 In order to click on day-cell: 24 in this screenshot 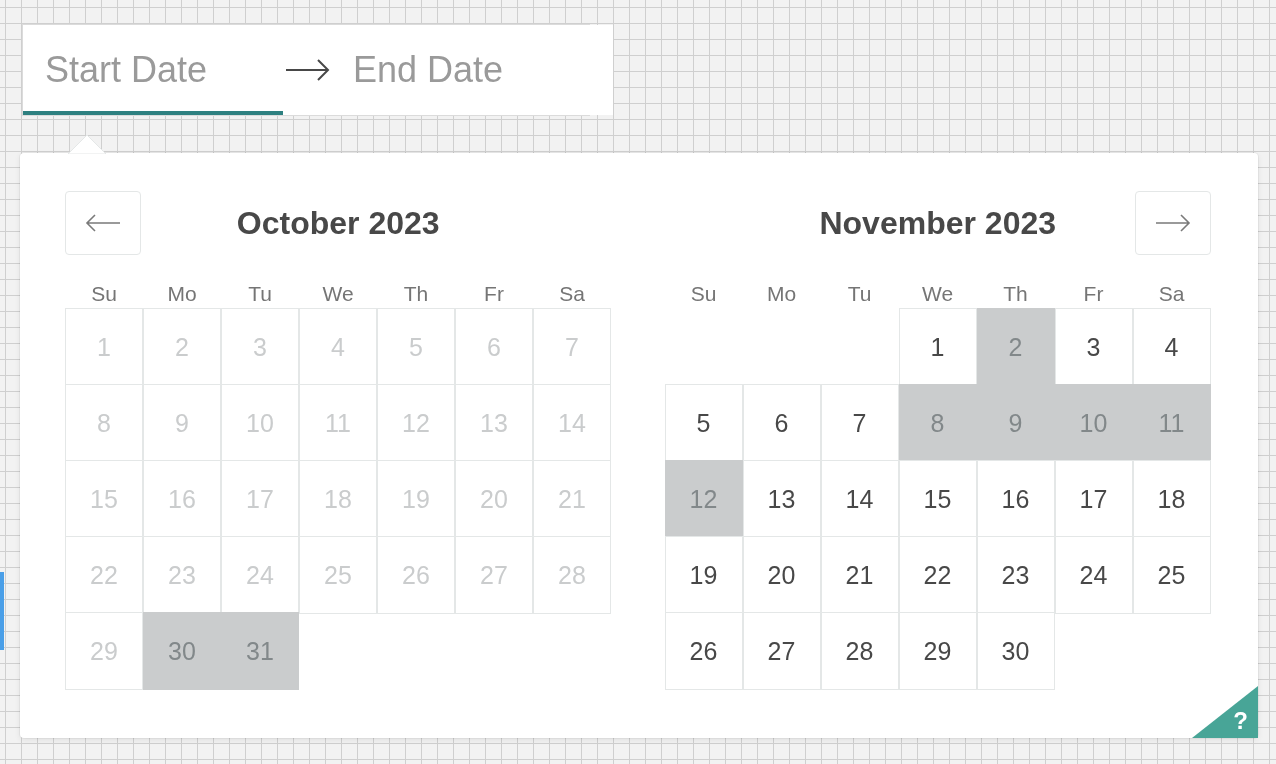, I will do `click(1093, 575)`.